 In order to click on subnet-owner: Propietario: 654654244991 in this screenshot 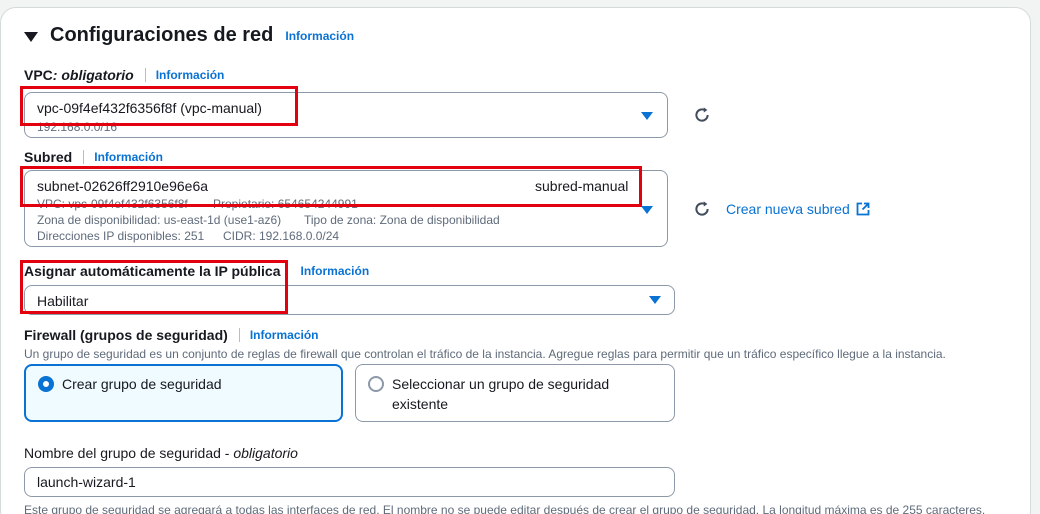, I will do `click(285, 204)`.